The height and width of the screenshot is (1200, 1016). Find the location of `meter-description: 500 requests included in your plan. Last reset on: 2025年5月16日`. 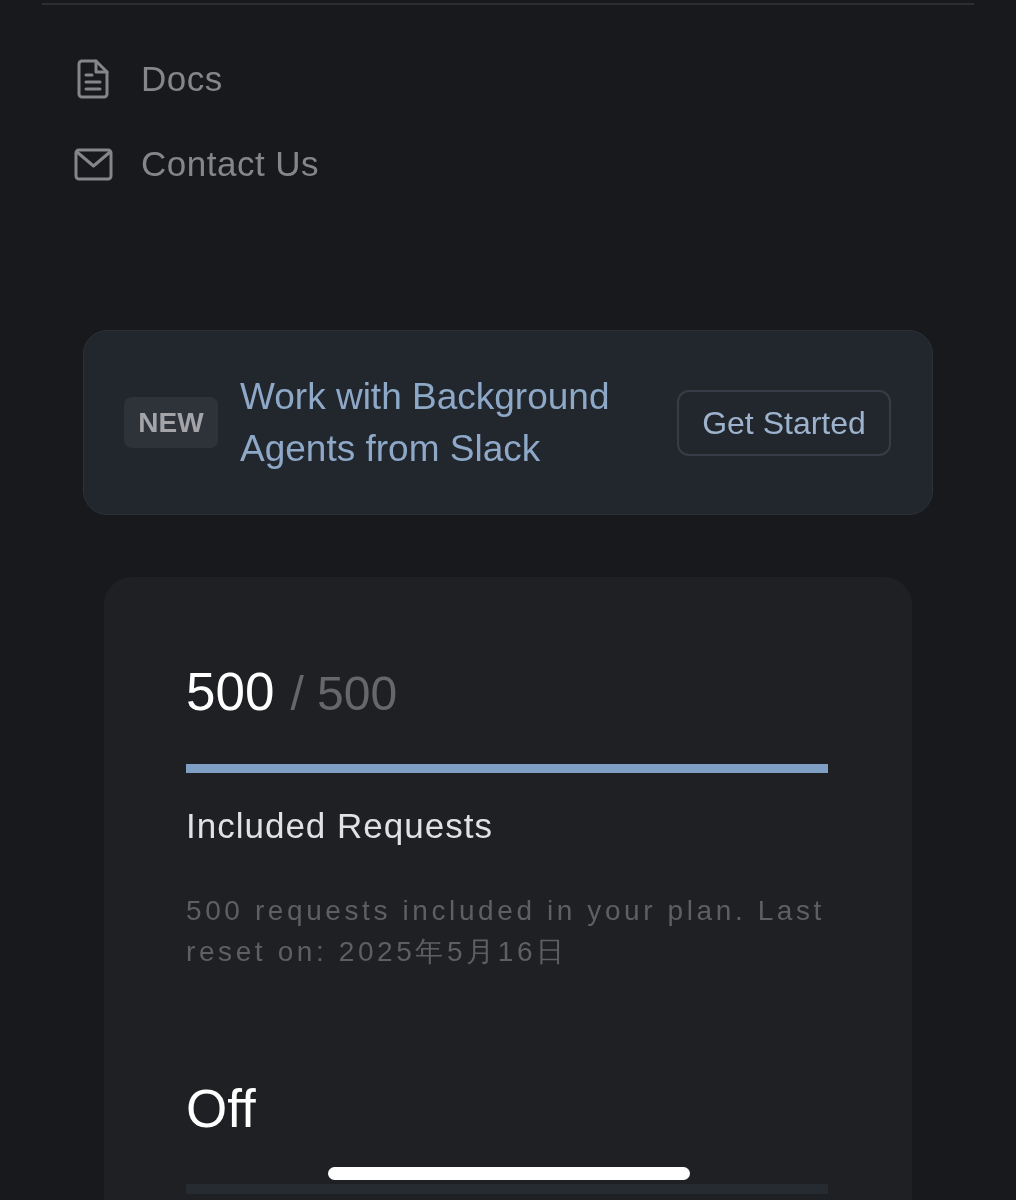

meter-description: 500 requests included in your plan. Last reset on: 2025年5月16日 is located at coordinates (506, 931).